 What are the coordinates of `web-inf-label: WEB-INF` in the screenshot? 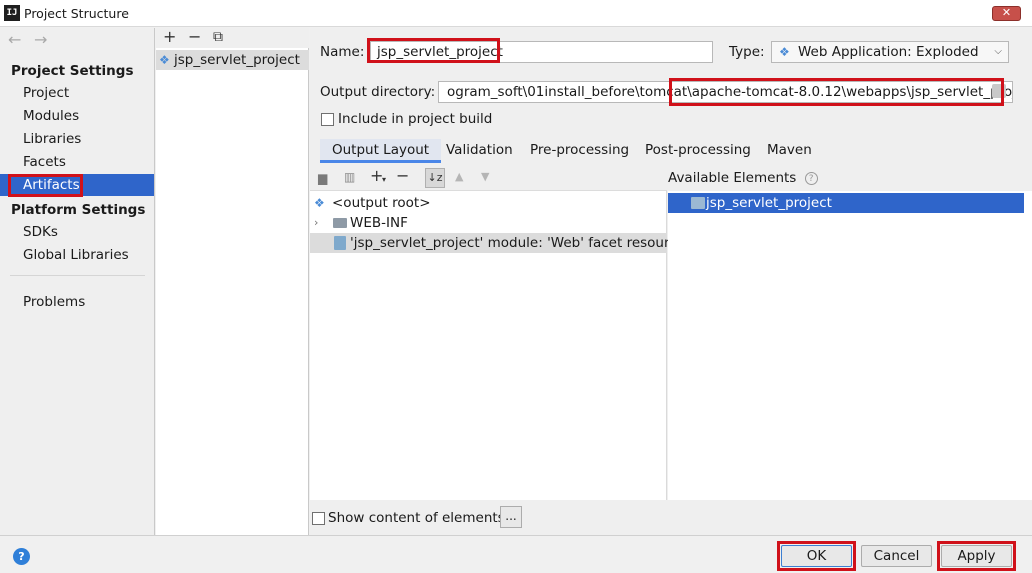 It's located at (379, 223).